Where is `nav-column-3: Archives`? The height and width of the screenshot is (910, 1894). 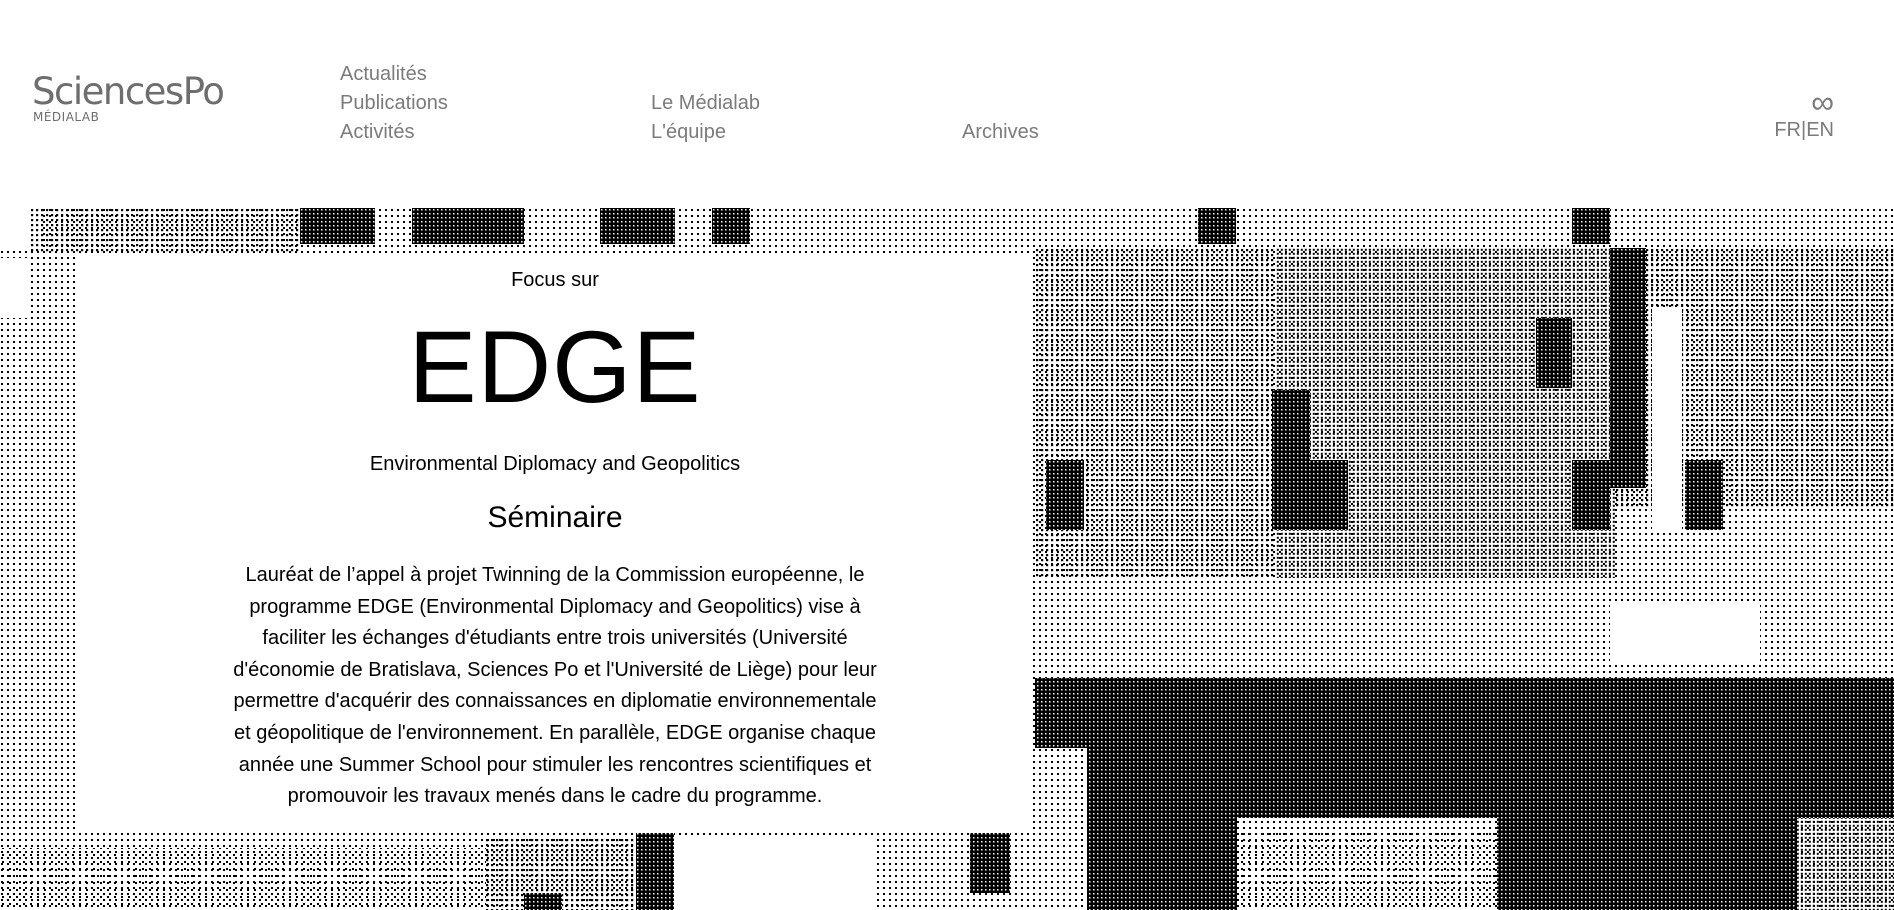 nav-column-3: Archives is located at coordinates (1000, 132).